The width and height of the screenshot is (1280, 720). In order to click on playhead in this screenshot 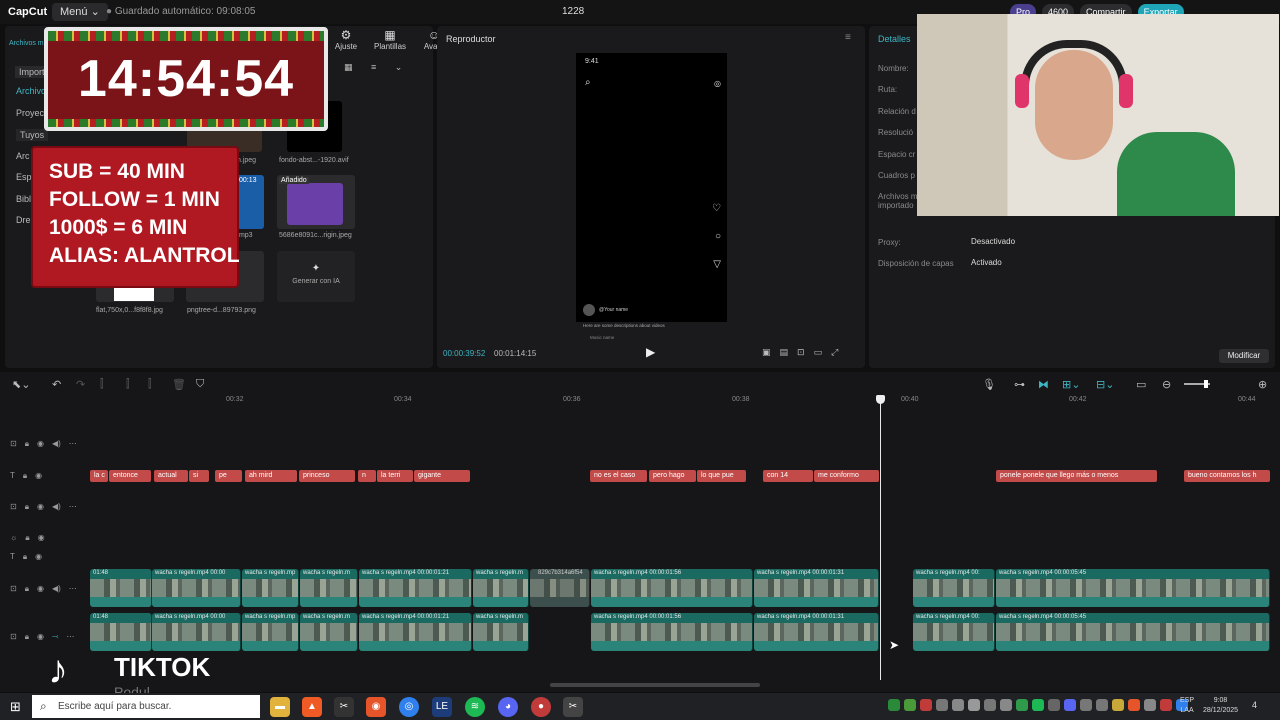, I will do `click(880, 537)`.